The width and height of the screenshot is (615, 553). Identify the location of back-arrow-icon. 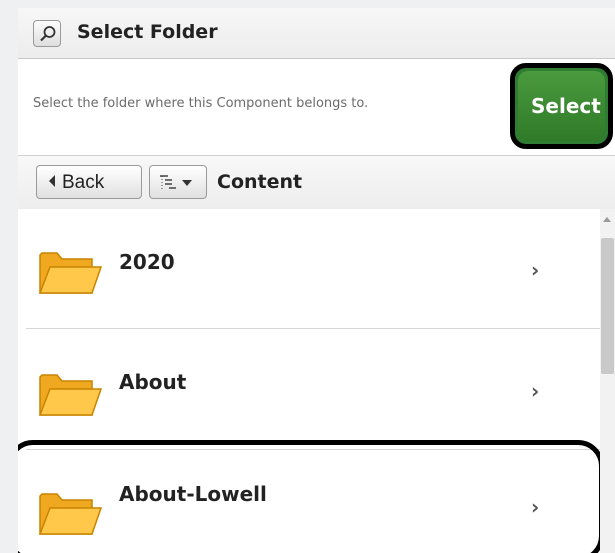
(52, 181).